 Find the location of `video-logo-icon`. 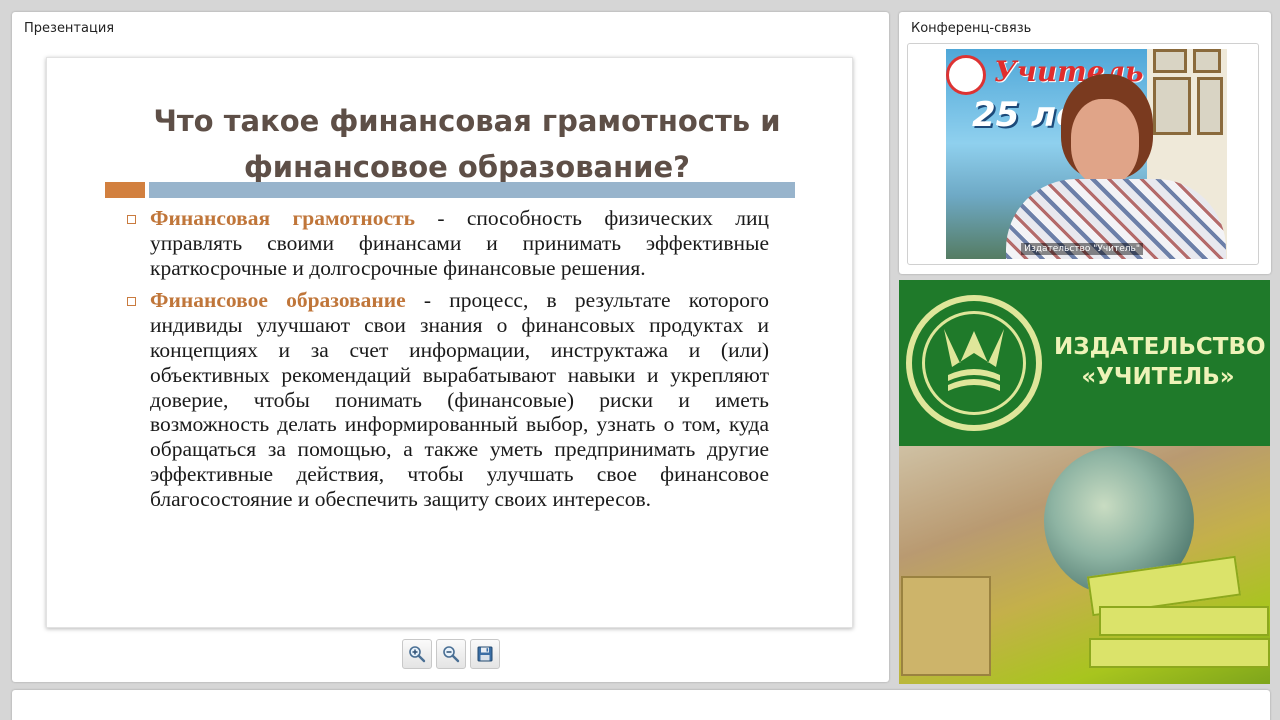

video-logo-icon is located at coordinates (966, 75).